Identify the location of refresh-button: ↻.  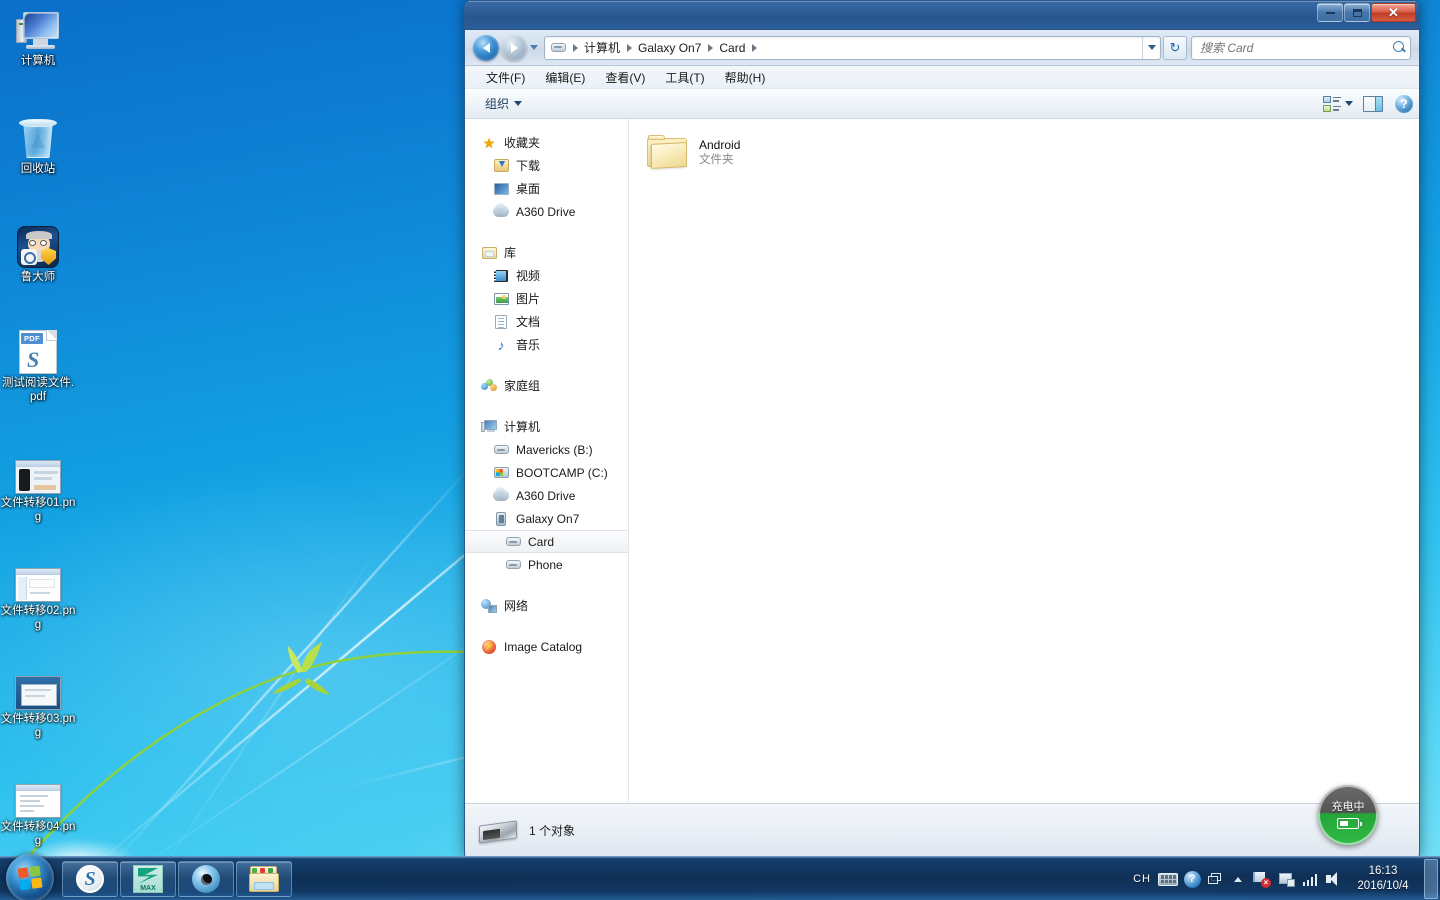
(1175, 47).